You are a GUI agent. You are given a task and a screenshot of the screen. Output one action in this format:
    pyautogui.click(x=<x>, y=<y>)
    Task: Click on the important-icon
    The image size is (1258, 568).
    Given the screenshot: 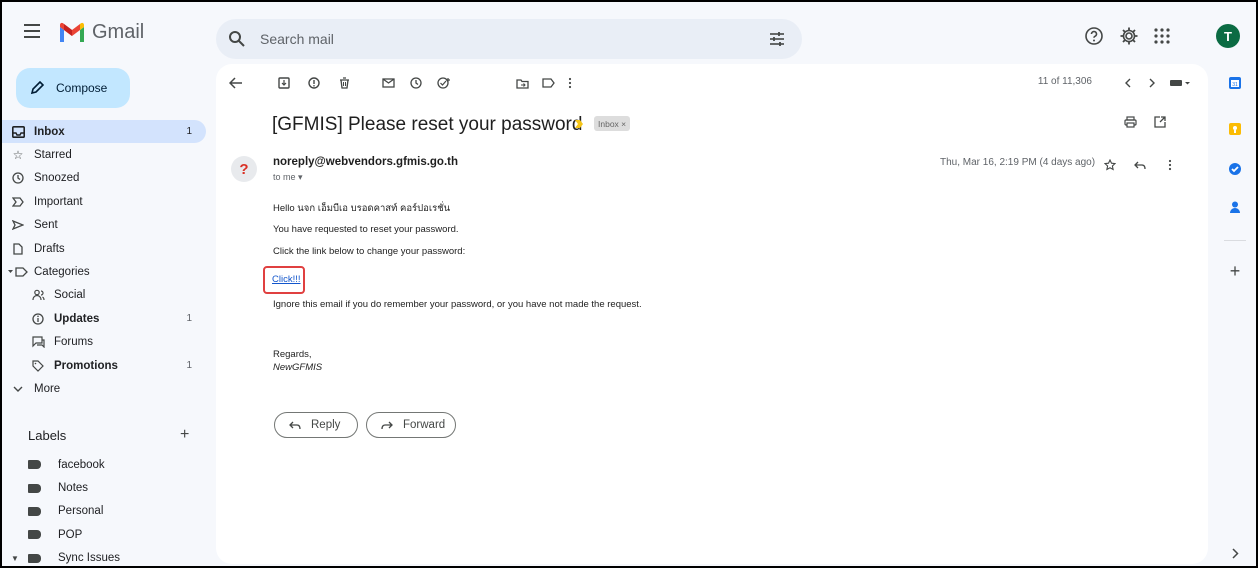 What is the action you would take?
    pyautogui.click(x=18, y=202)
    